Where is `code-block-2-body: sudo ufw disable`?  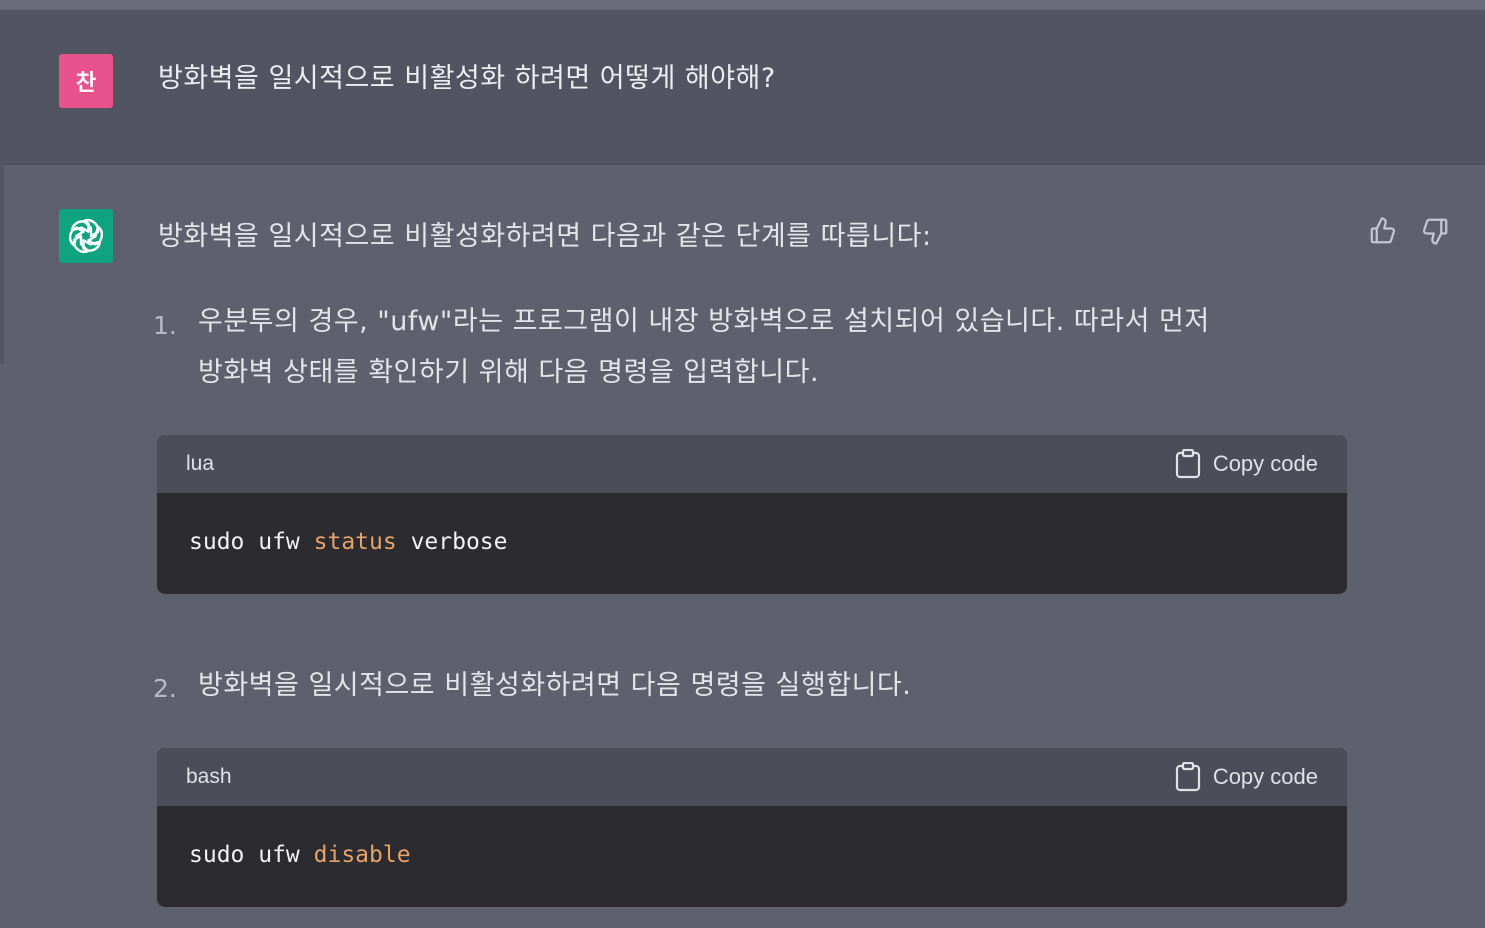 code-block-2-body: sudo ufw disable is located at coordinates (752, 856).